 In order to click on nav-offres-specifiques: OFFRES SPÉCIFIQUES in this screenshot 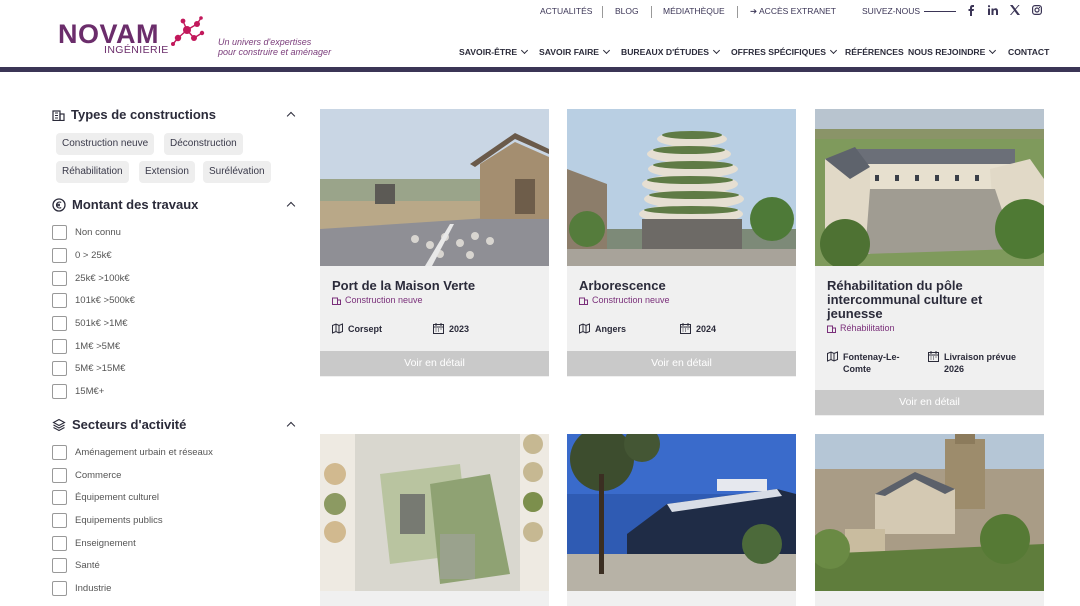, I will do `click(784, 51)`.